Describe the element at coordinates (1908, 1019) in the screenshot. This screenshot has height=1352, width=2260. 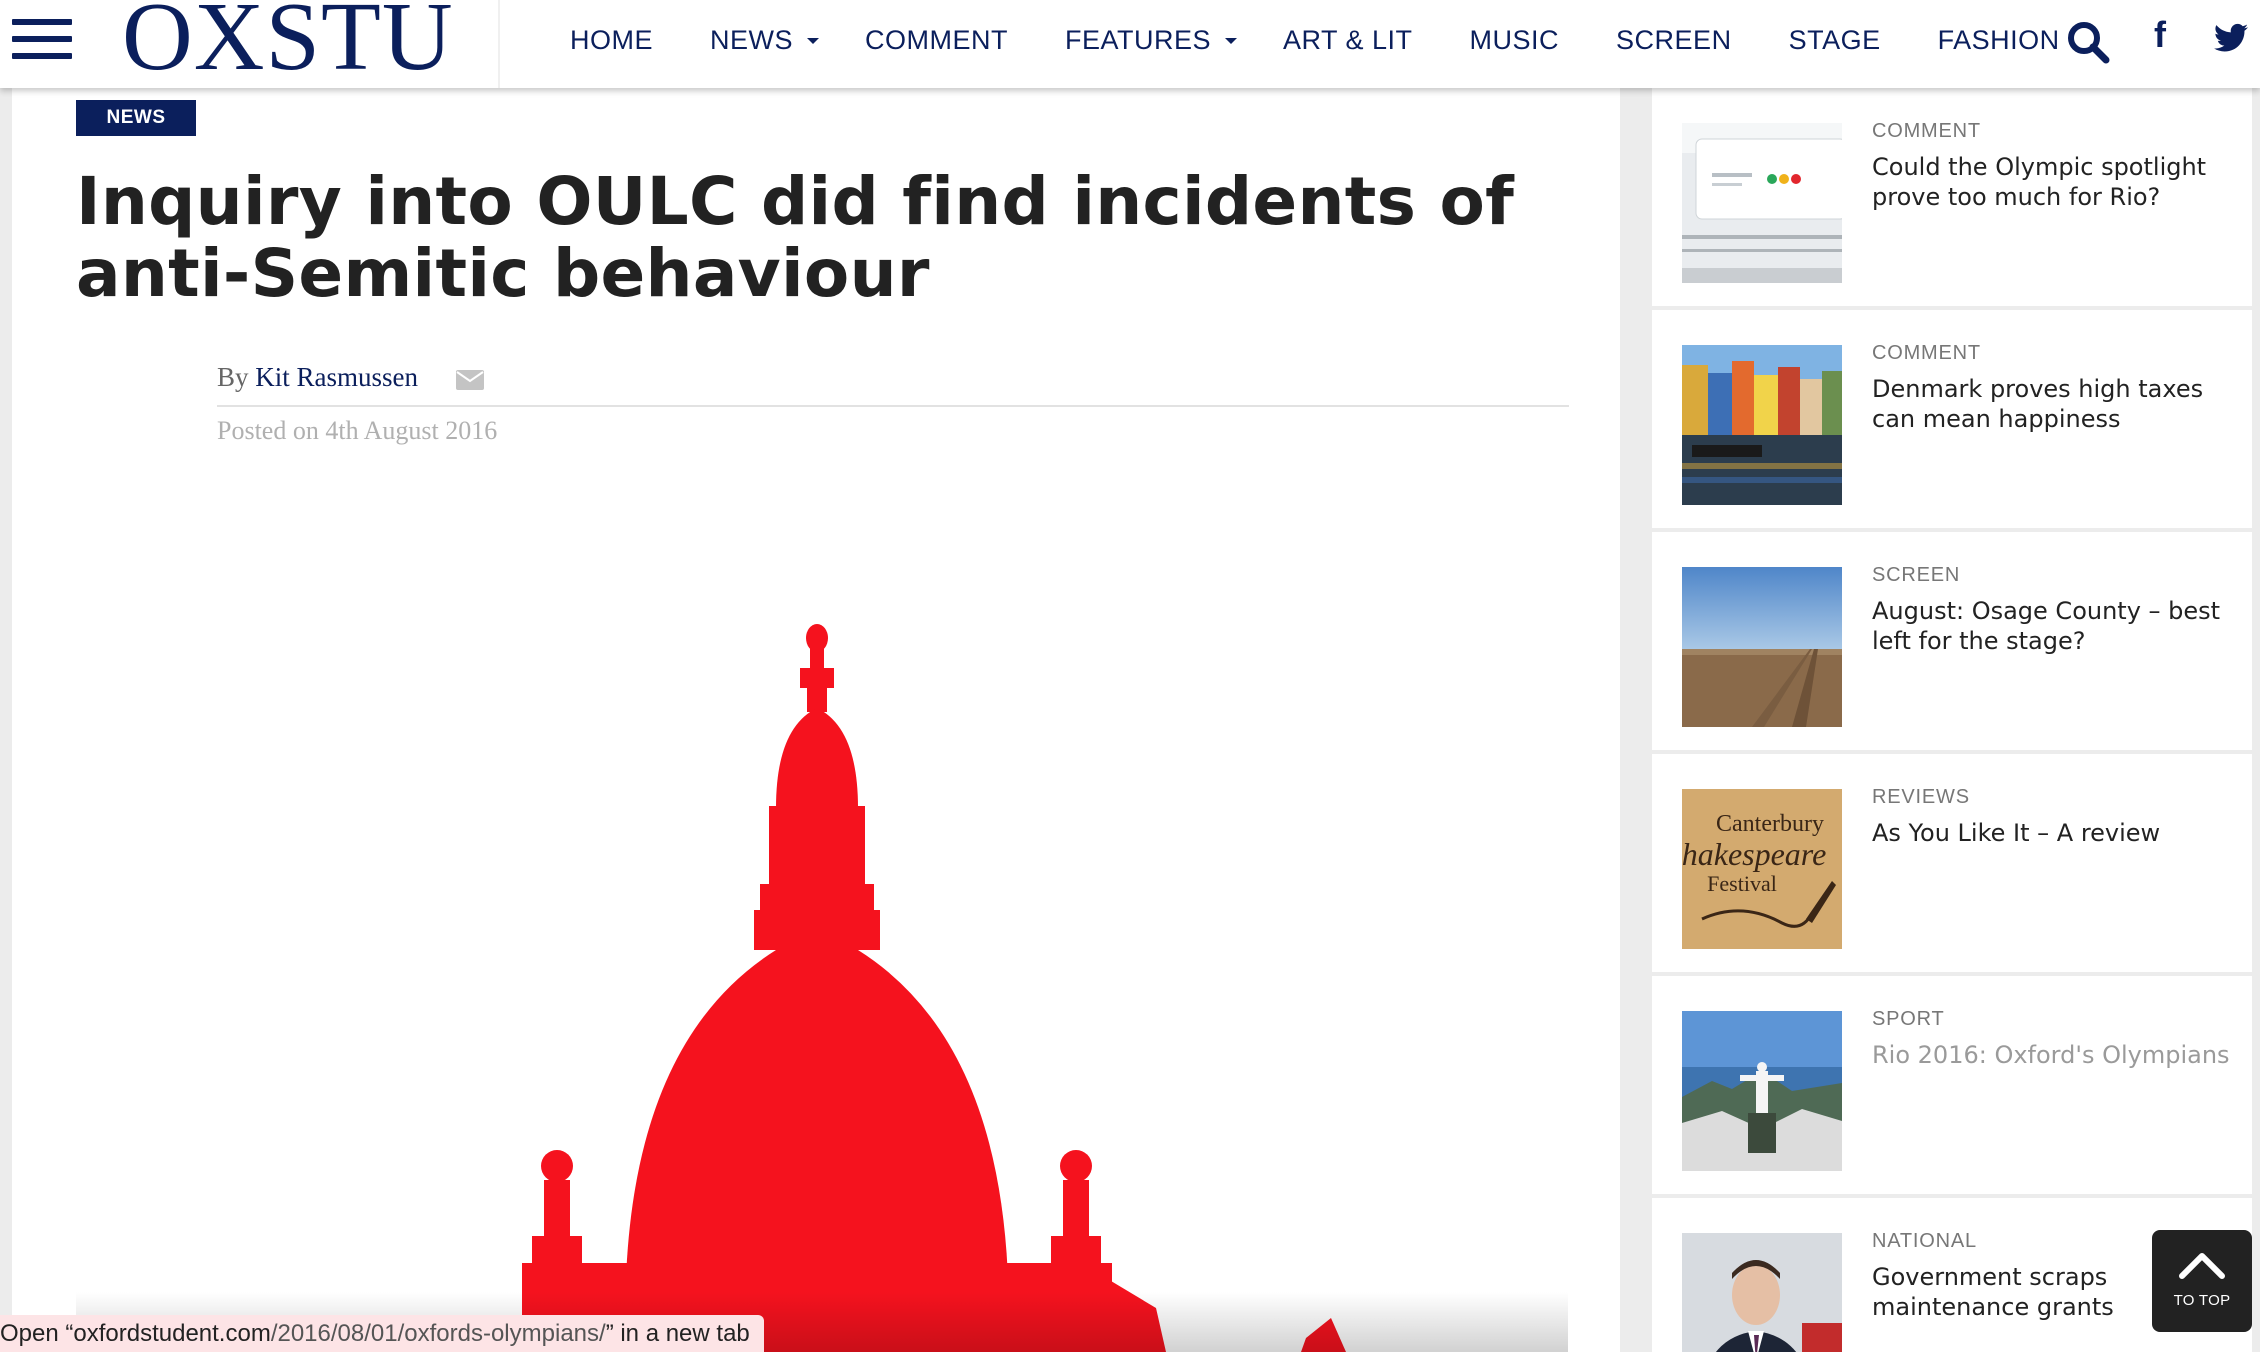
I see `sidebar-item-category: SPORT` at that location.